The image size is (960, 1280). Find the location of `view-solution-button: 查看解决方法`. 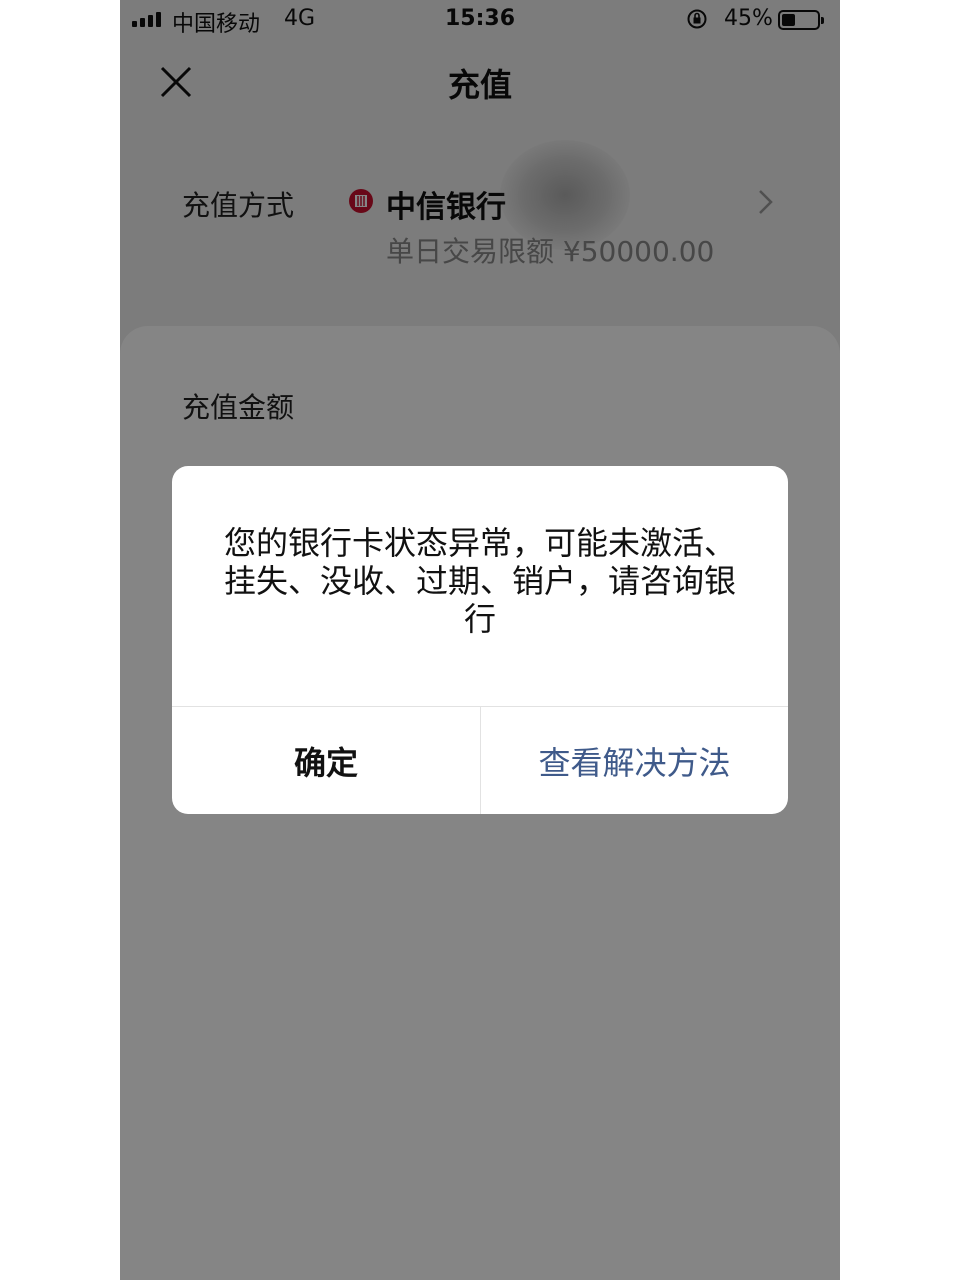

view-solution-button: 查看解决方法 is located at coordinates (634, 760).